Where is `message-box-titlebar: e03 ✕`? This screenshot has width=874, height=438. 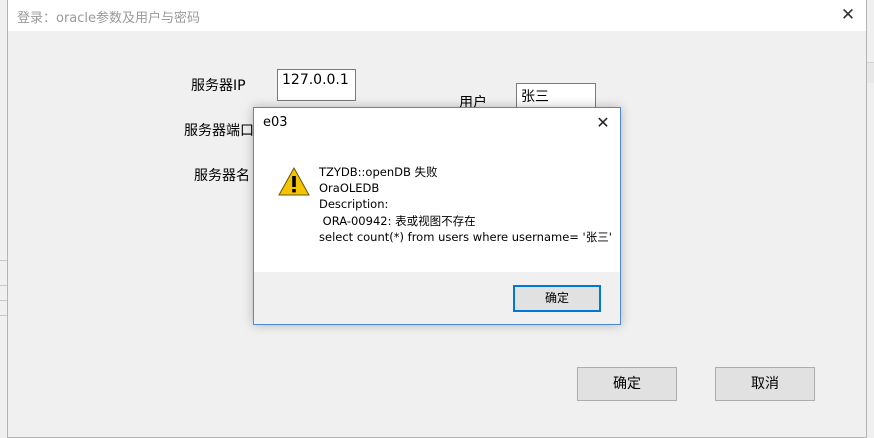 message-box-titlebar: e03 ✕ is located at coordinates (437, 123).